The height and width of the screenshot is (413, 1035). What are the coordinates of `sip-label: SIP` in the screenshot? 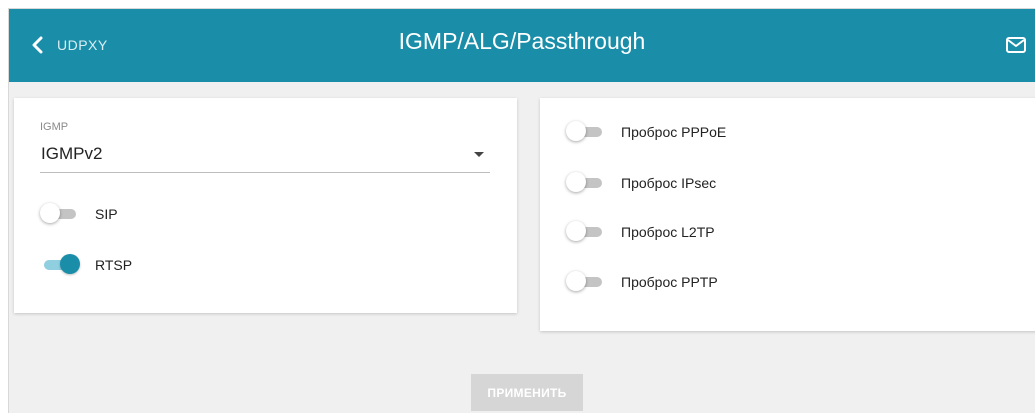 It's located at (106, 214).